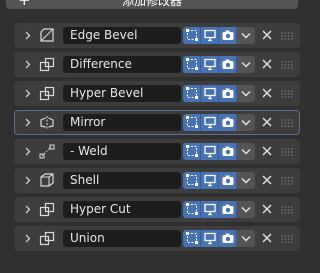 The image size is (320, 273). Describe the element at coordinates (122, 238) in the screenshot. I see `modifier-name-field: Union` at that location.